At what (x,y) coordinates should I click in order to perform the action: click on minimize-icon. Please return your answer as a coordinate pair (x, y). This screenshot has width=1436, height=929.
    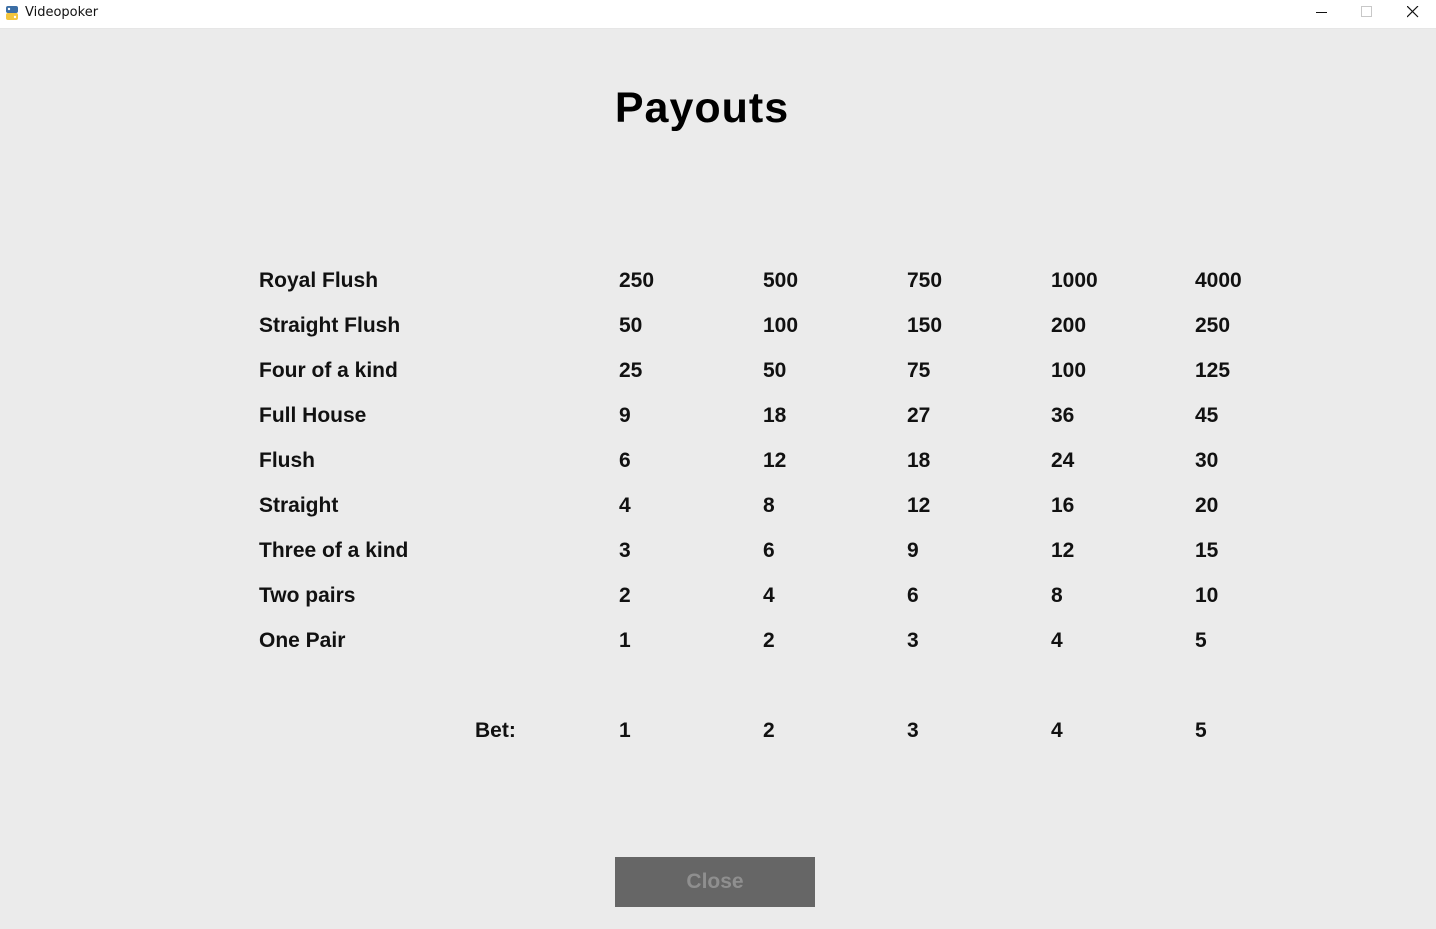
    Looking at the image, I should click on (1321, 12).